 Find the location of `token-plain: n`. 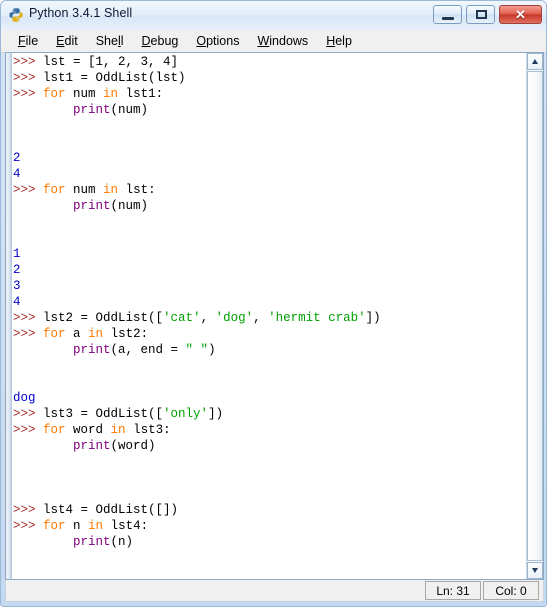

token-plain: n is located at coordinates (77, 526).